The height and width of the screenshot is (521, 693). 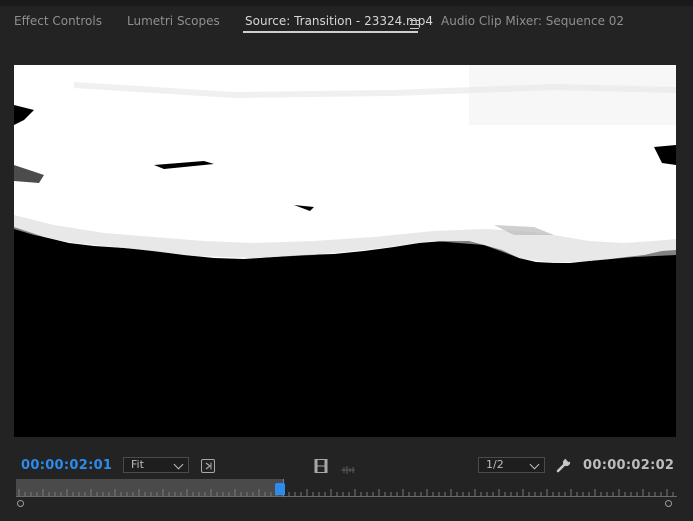 I want to click on audio-waveform-icon, so click(x=348, y=467).